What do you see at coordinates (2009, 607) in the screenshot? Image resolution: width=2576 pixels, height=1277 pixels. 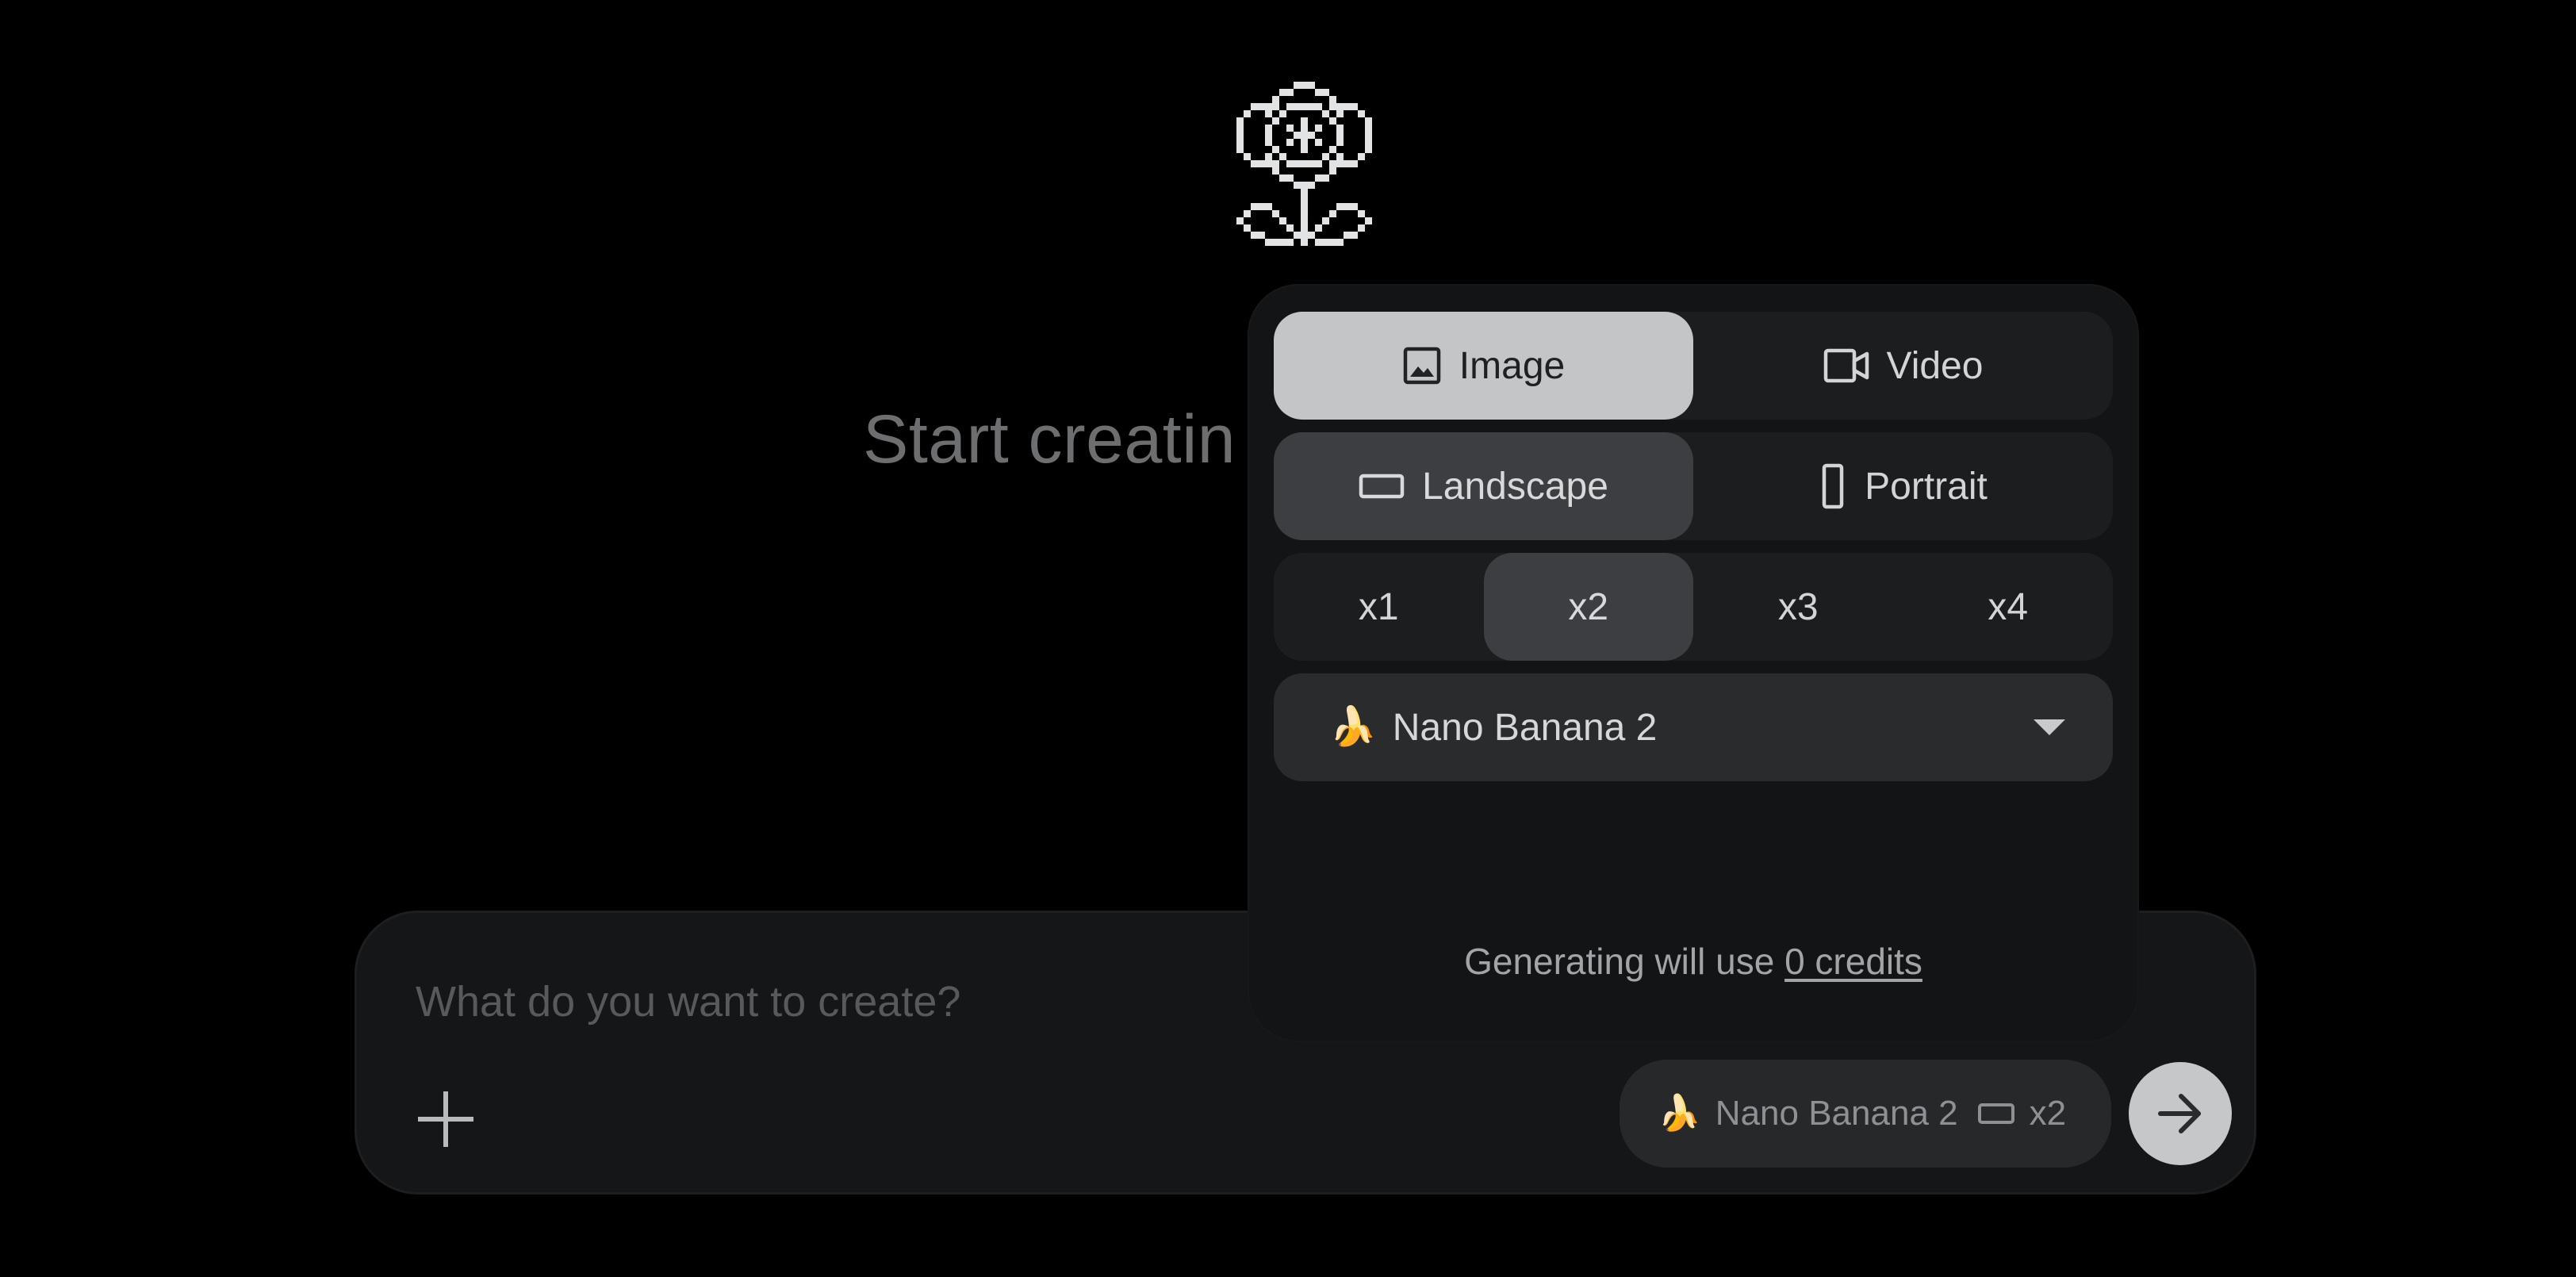 I see `count-option-x4: x4` at bounding box center [2009, 607].